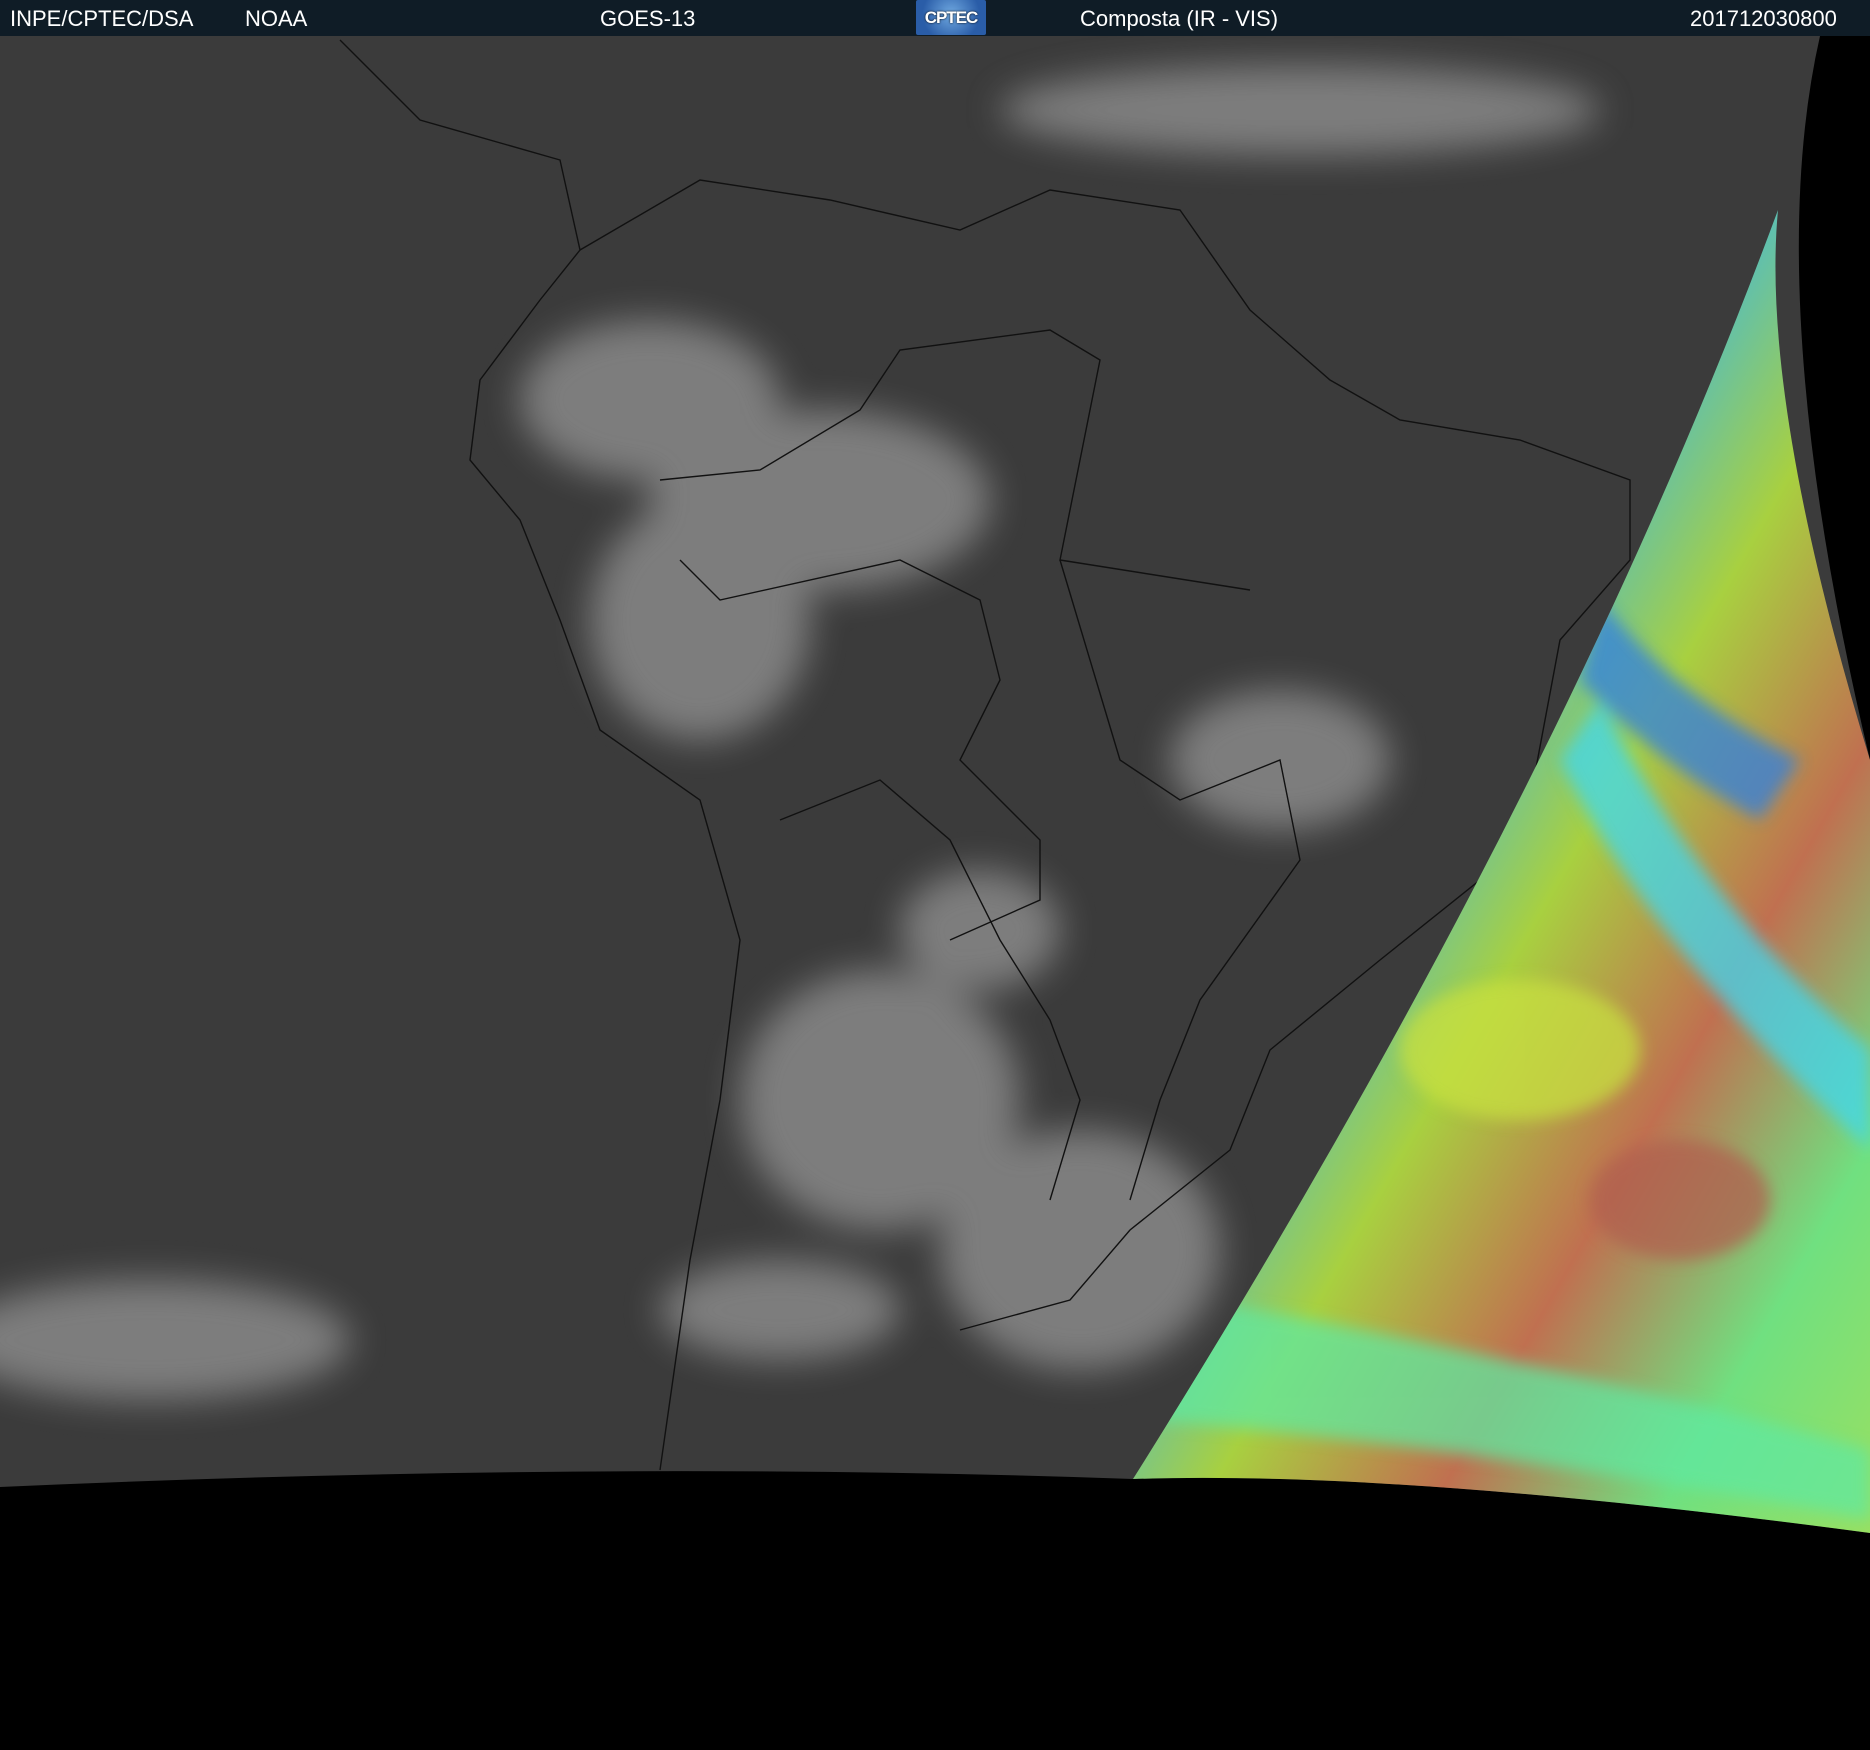 This screenshot has height=1750, width=1870. I want to click on satellite-label: GOES-13, so click(648, 18).